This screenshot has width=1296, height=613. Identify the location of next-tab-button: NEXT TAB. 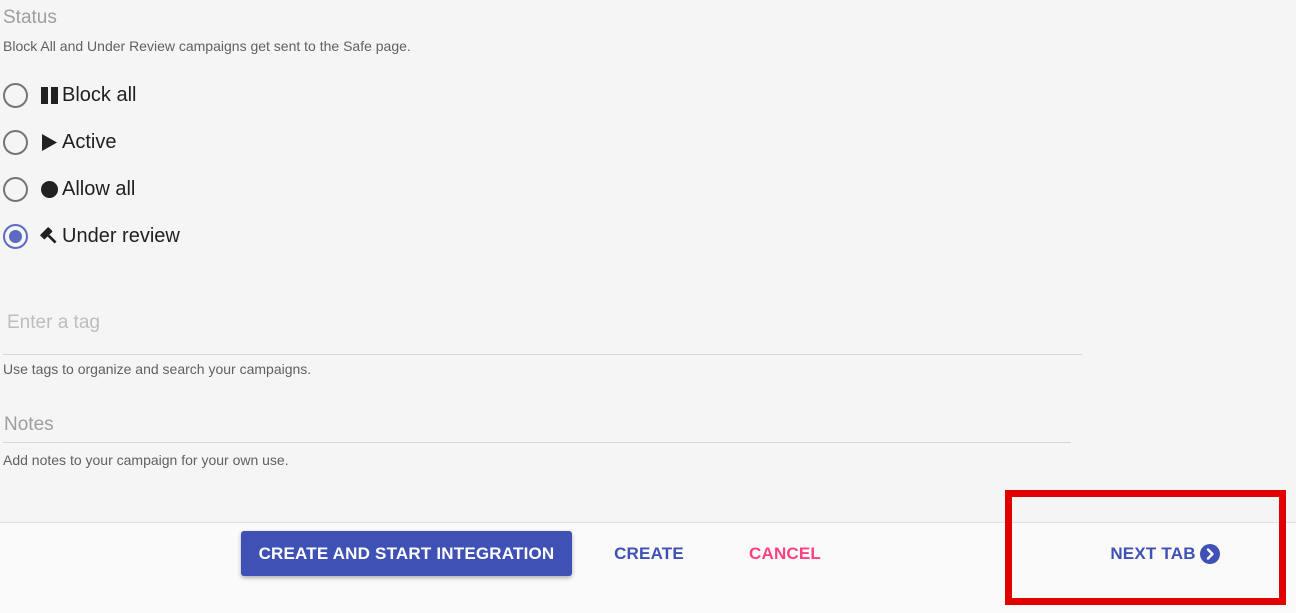
(1165, 553).